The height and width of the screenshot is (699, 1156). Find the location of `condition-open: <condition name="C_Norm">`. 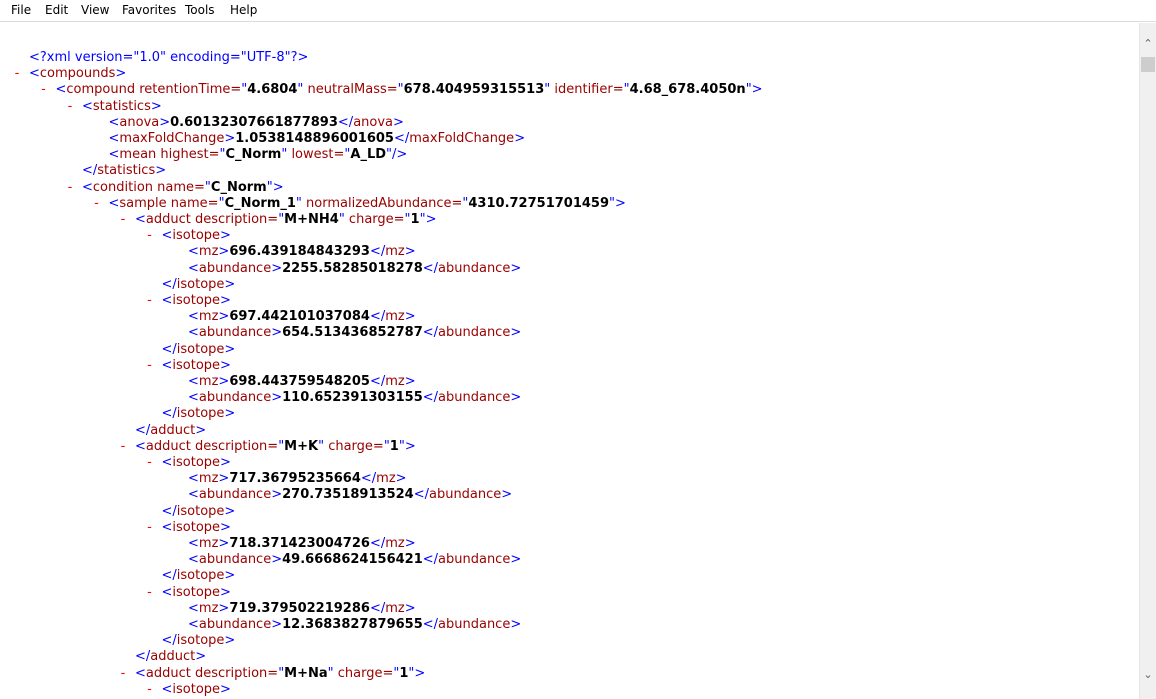

condition-open: <condition name="C_Norm"> is located at coordinates (183, 187).